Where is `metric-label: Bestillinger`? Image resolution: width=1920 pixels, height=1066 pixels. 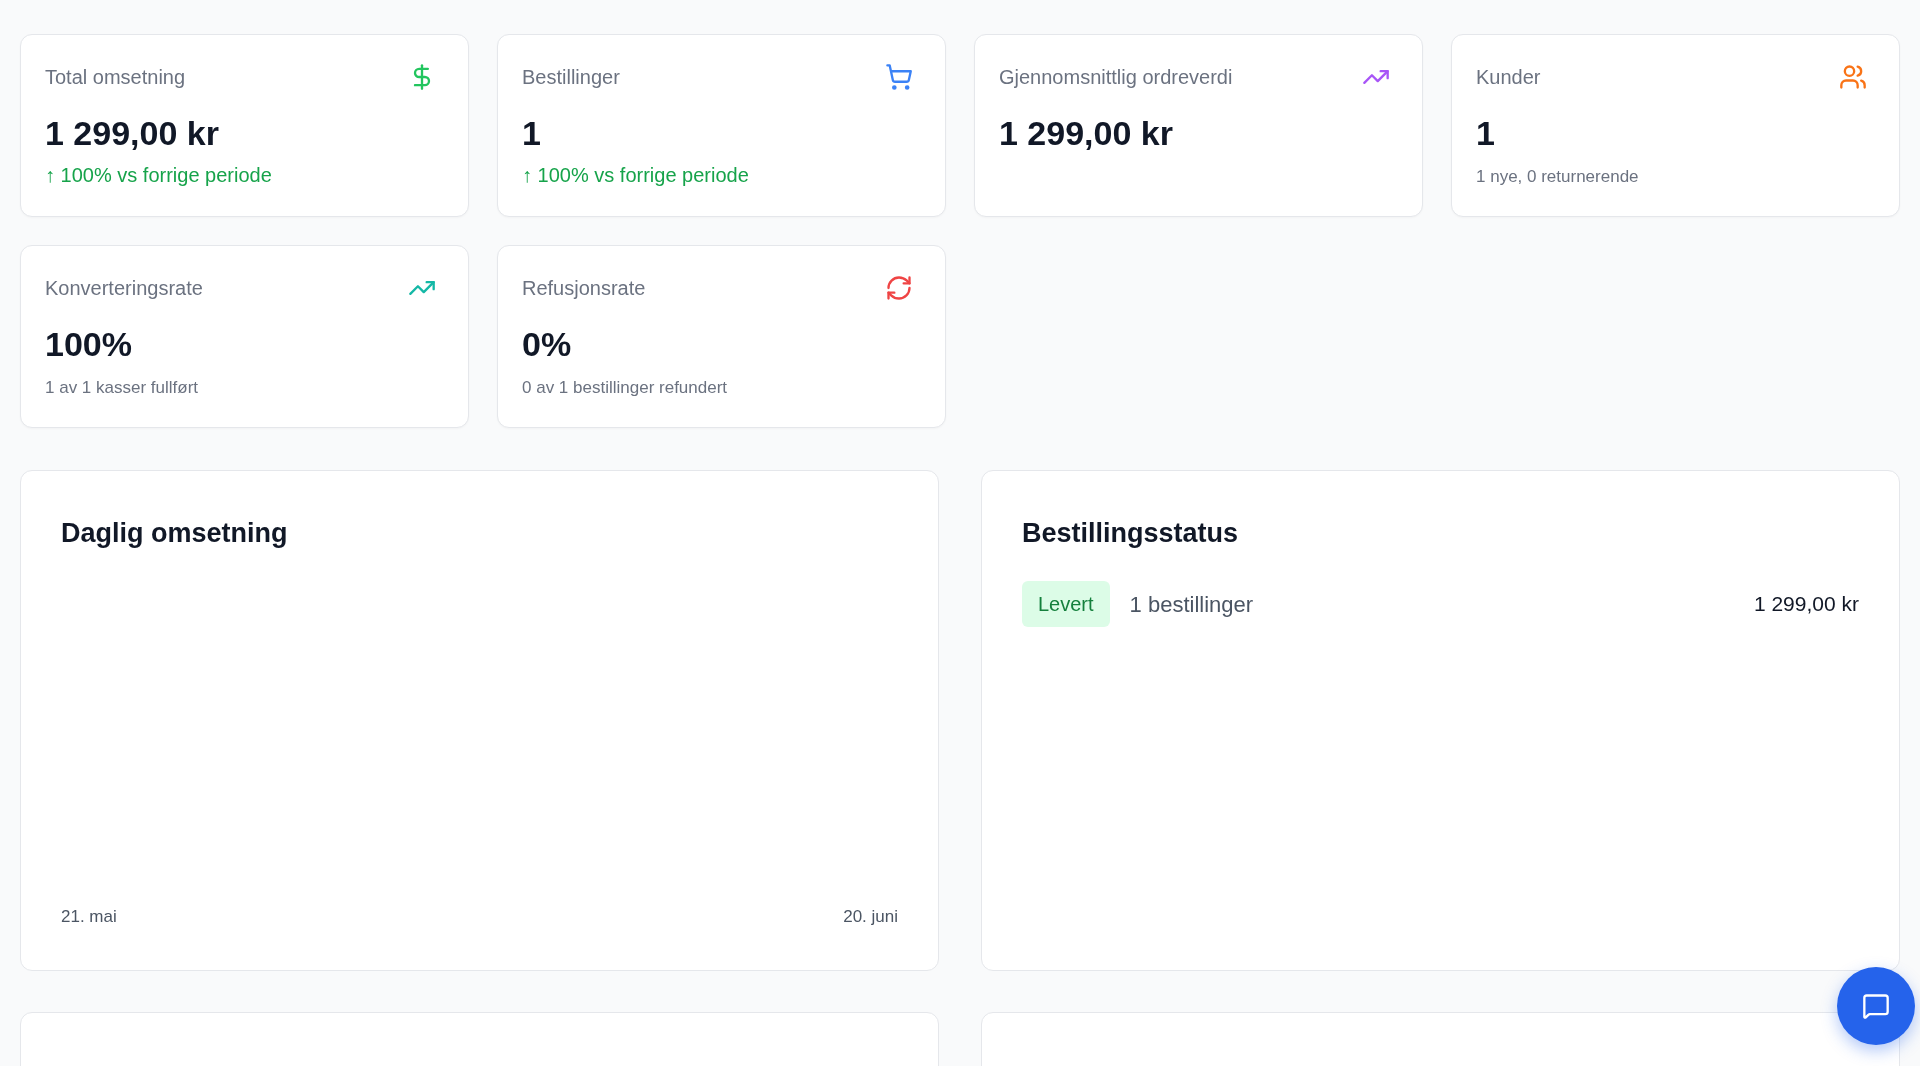 metric-label: Bestillinger is located at coordinates (571, 77).